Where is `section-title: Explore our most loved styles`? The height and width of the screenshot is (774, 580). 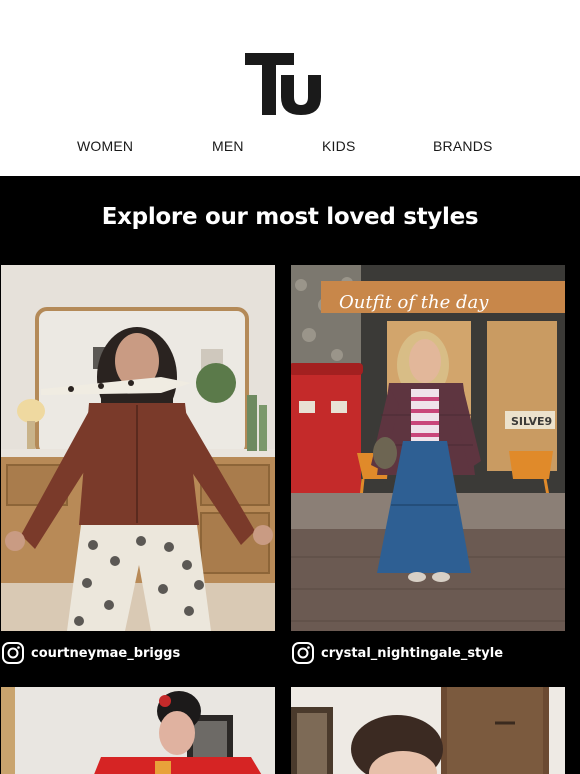
section-title: Explore our most loved styles is located at coordinates (290, 217).